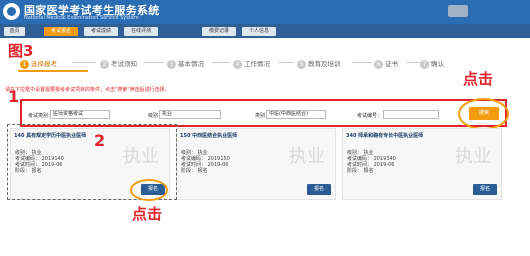  I want to click on step-number: 1, so click(24, 64).